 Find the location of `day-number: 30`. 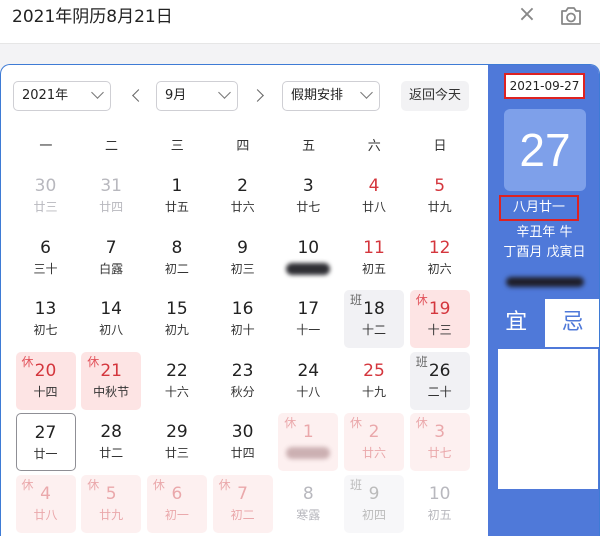

day-number: 30 is located at coordinates (242, 432).